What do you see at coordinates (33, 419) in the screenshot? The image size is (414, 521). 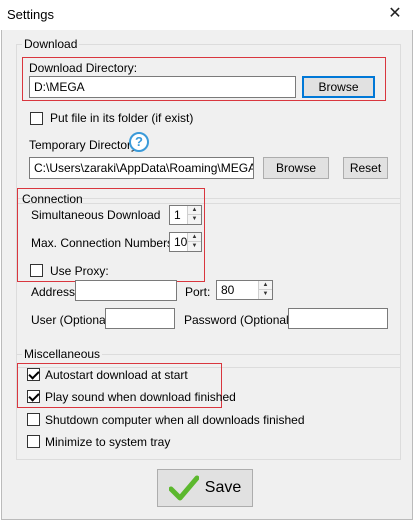 I see `shutdown-checkbox` at bounding box center [33, 419].